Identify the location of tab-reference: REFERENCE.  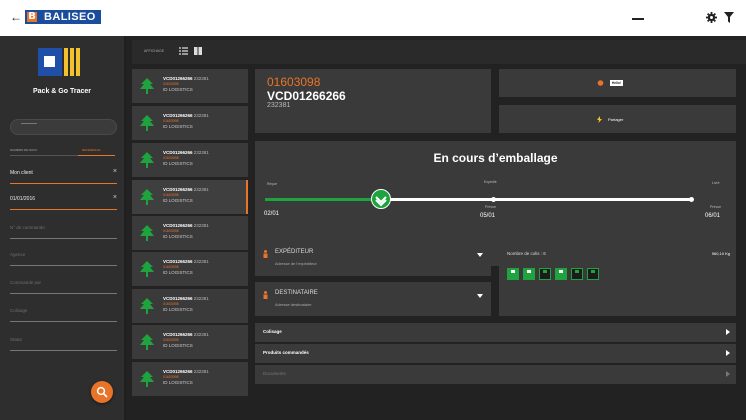
(91, 150).